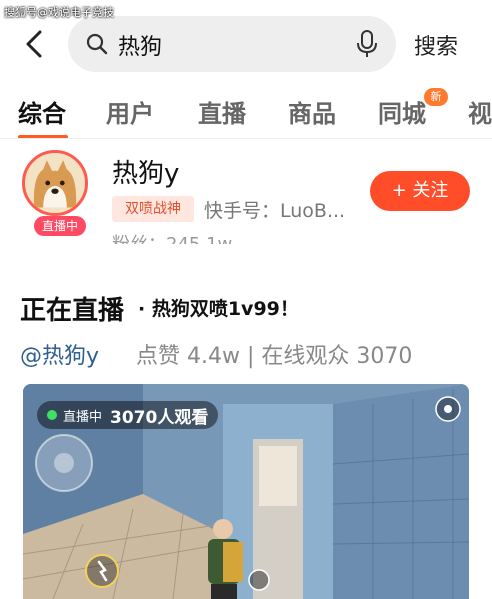 The width and height of the screenshot is (492, 599). What do you see at coordinates (83, 417) in the screenshot?
I see `video-live-label: 直播中` at bounding box center [83, 417].